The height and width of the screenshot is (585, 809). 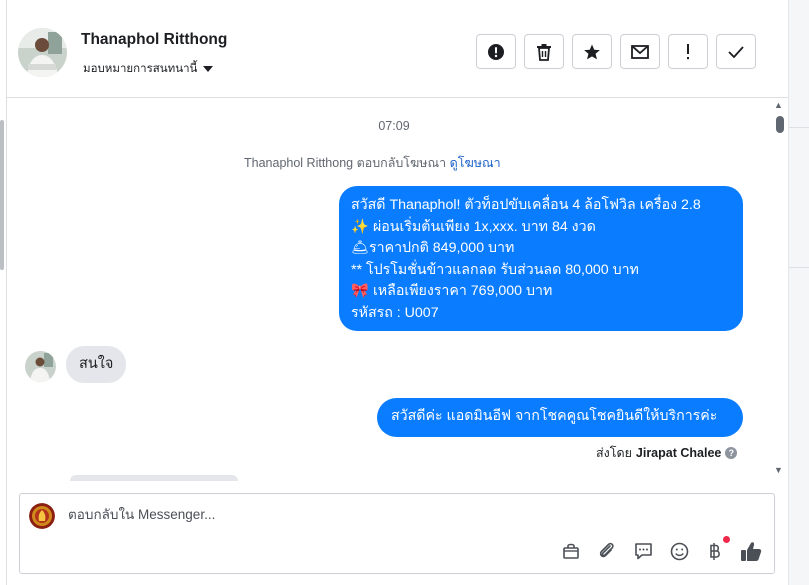 I want to click on sent-by-label: ส่งโดย Jirapat Chalee ?, so click(x=667, y=453).